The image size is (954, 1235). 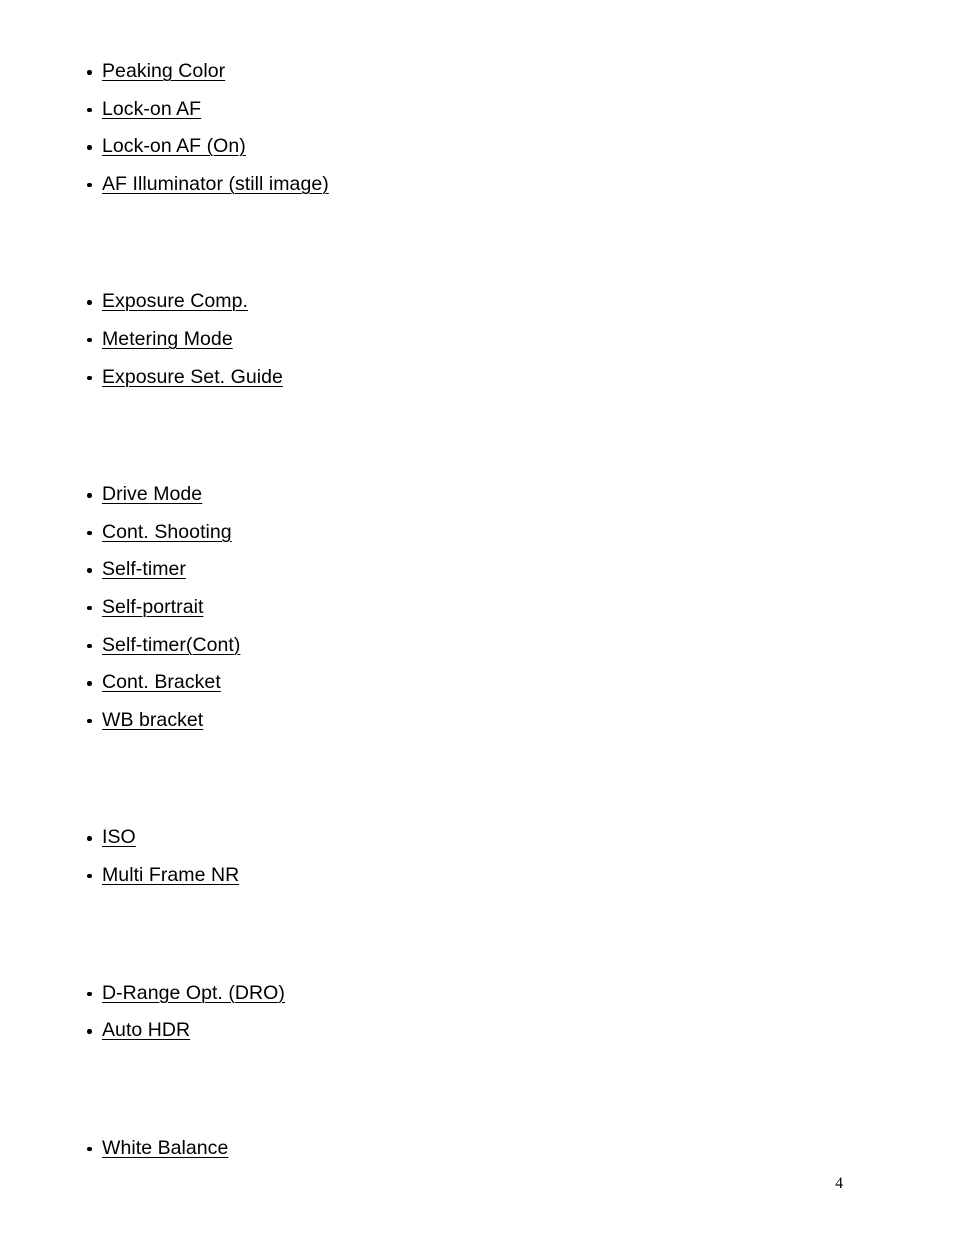 What do you see at coordinates (477, 378) in the screenshot?
I see `list-item: Exposure Set. Guide` at bounding box center [477, 378].